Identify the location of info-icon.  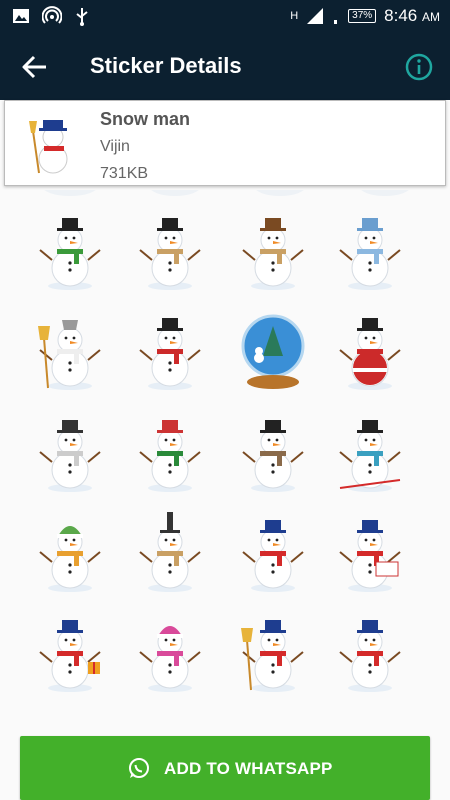
(419, 67).